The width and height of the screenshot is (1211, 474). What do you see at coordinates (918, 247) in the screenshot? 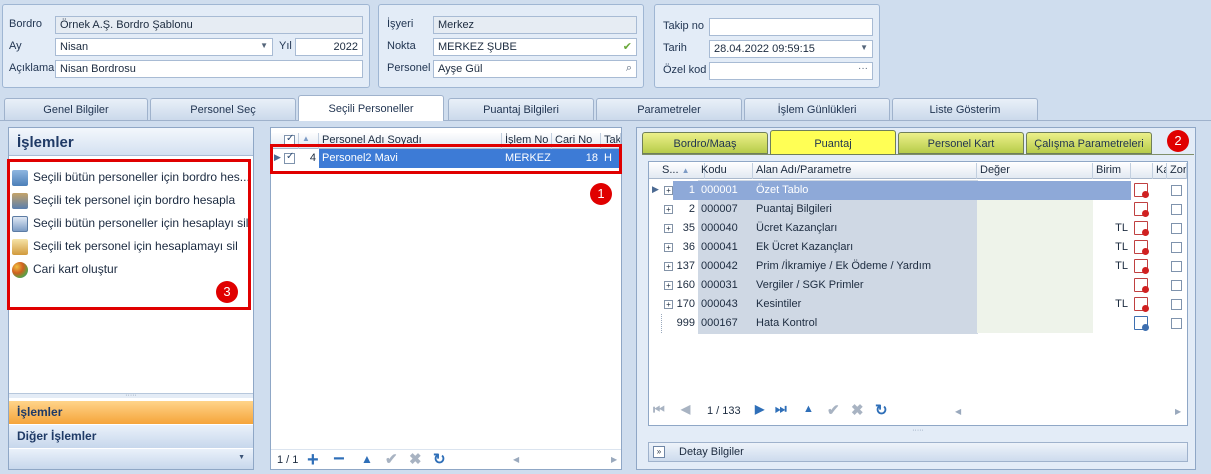
I see `table-row: +36 000041 Ek Ücret Kazançları TL` at bounding box center [918, 247].